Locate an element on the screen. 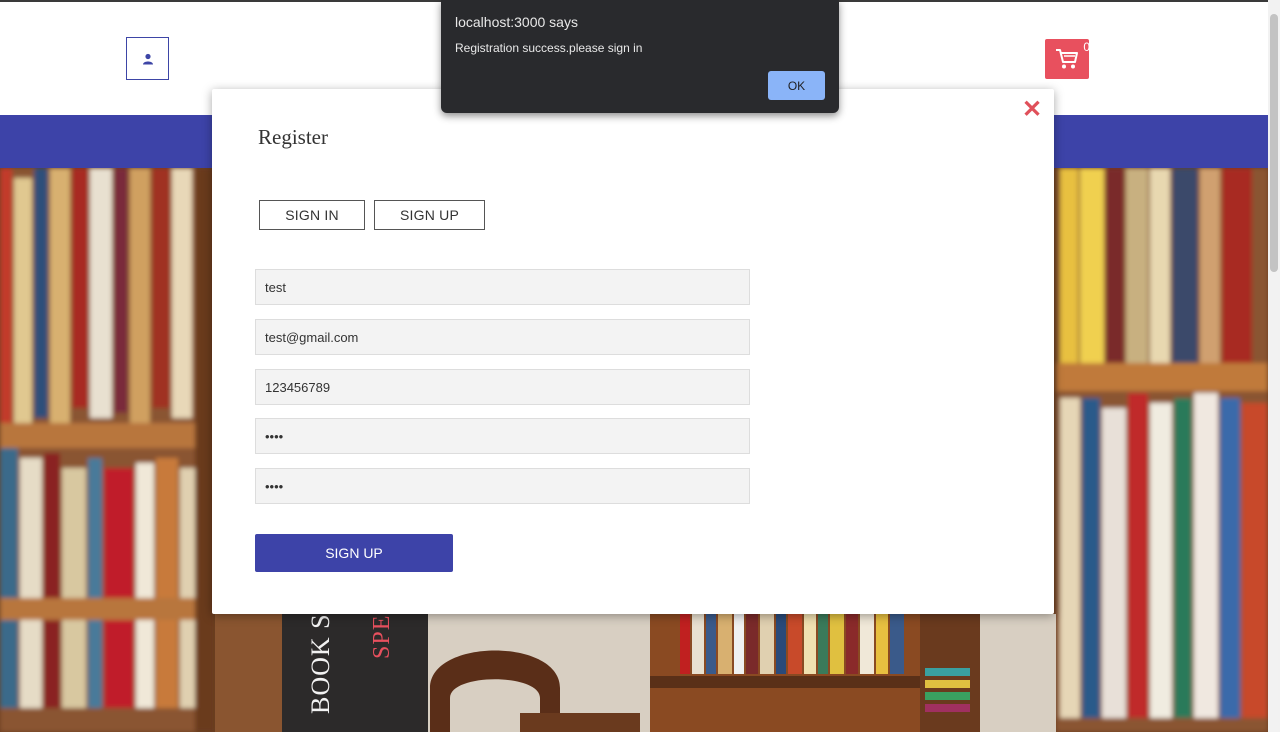 The image size is (1280, 732). user-icon is located at coordinates (147, 58).